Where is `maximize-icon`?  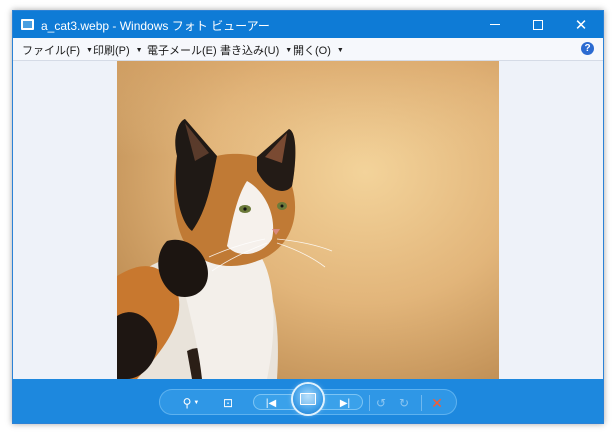
maximize-icon is located at coordinates (538, 24).